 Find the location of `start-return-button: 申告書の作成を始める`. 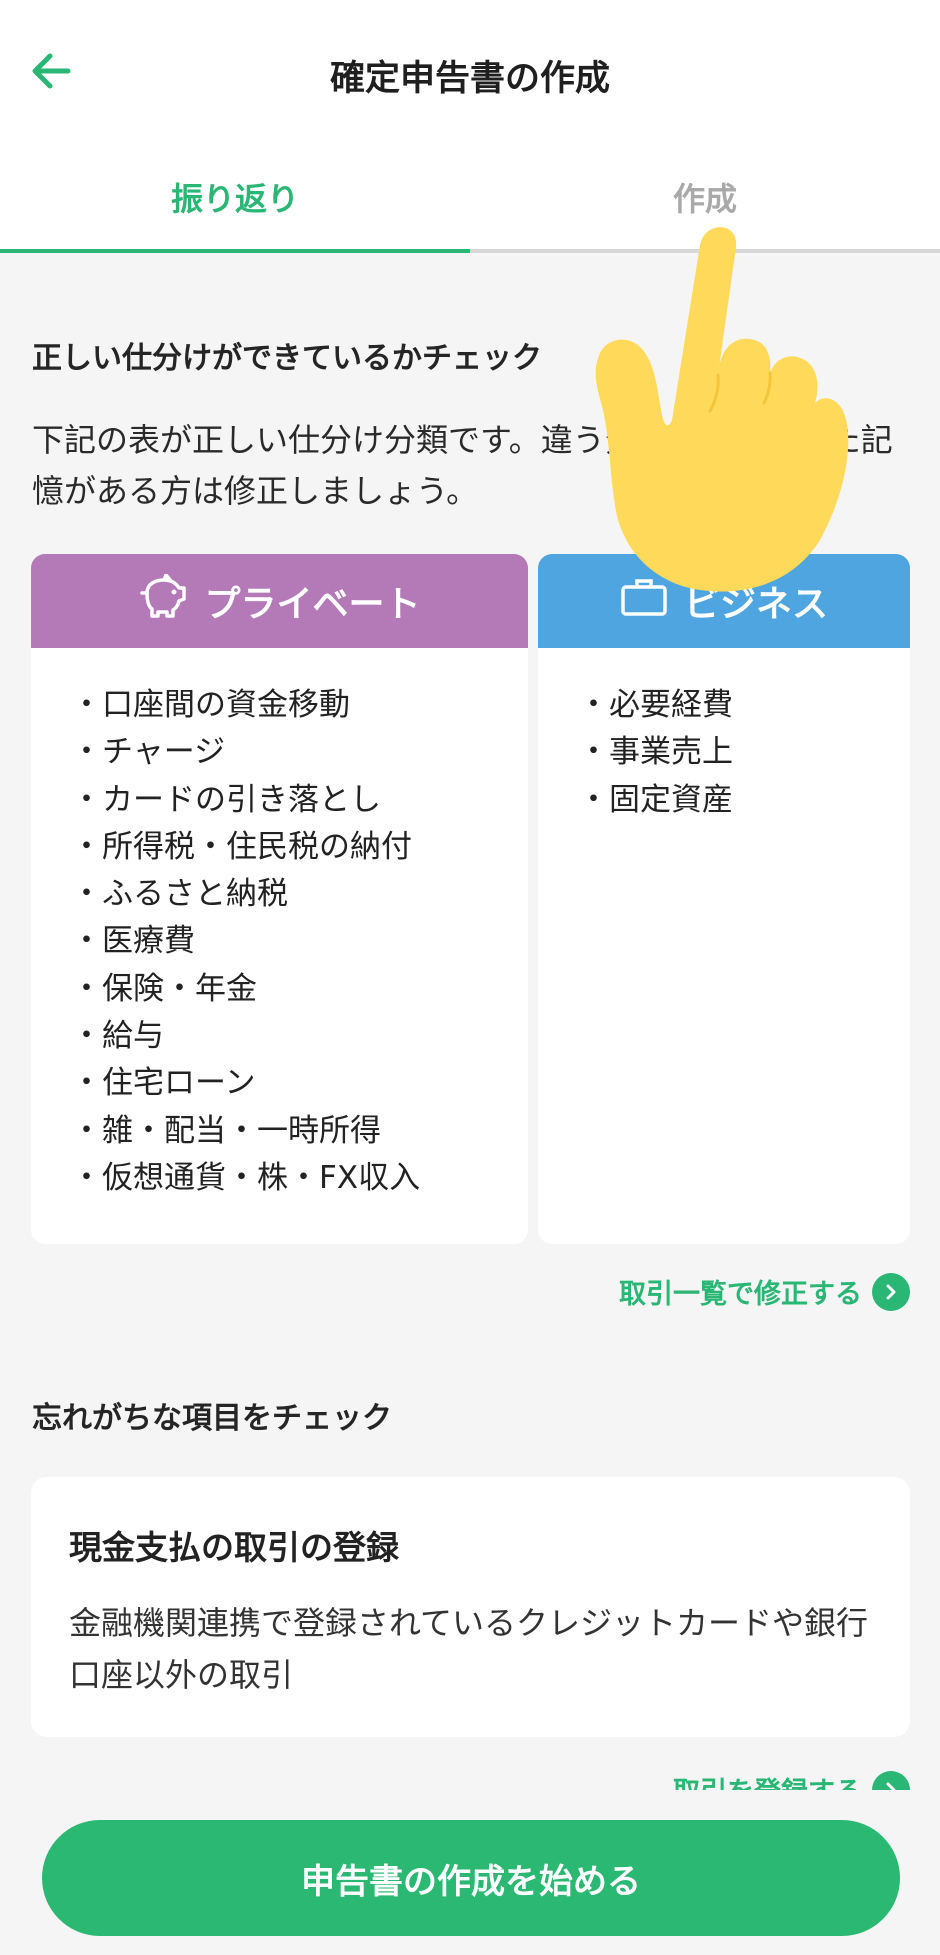

start-return-button: 申告書の作成を始める is located at coordinates (471, 1878).